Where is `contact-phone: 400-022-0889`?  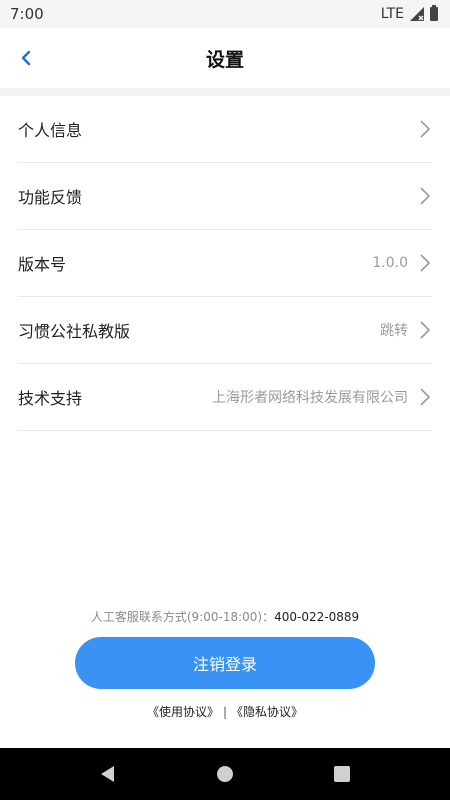 contact-phone: 400-022-0889 is located at coordinates (316, 617).